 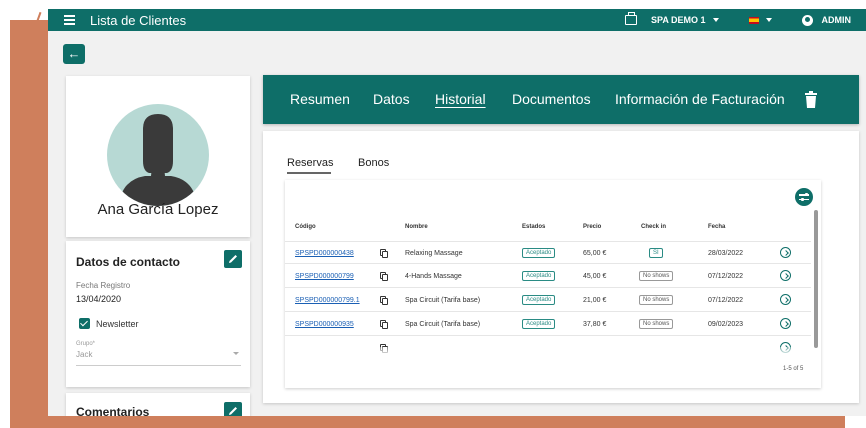 I want to click on spa-chevron-down-icon, so click(x=715, y=20).